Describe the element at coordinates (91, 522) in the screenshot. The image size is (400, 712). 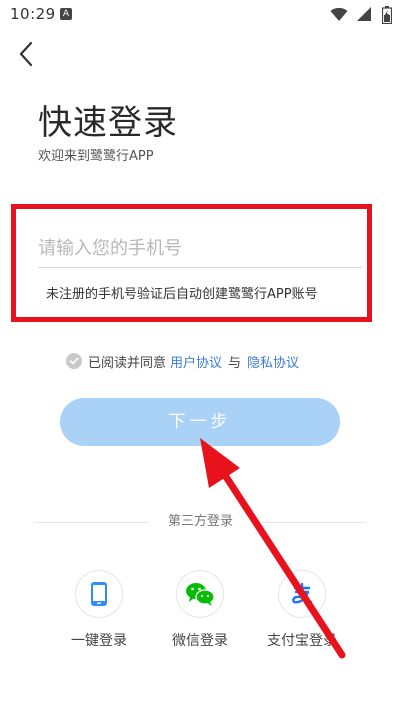
I see `divider-left` at that location.